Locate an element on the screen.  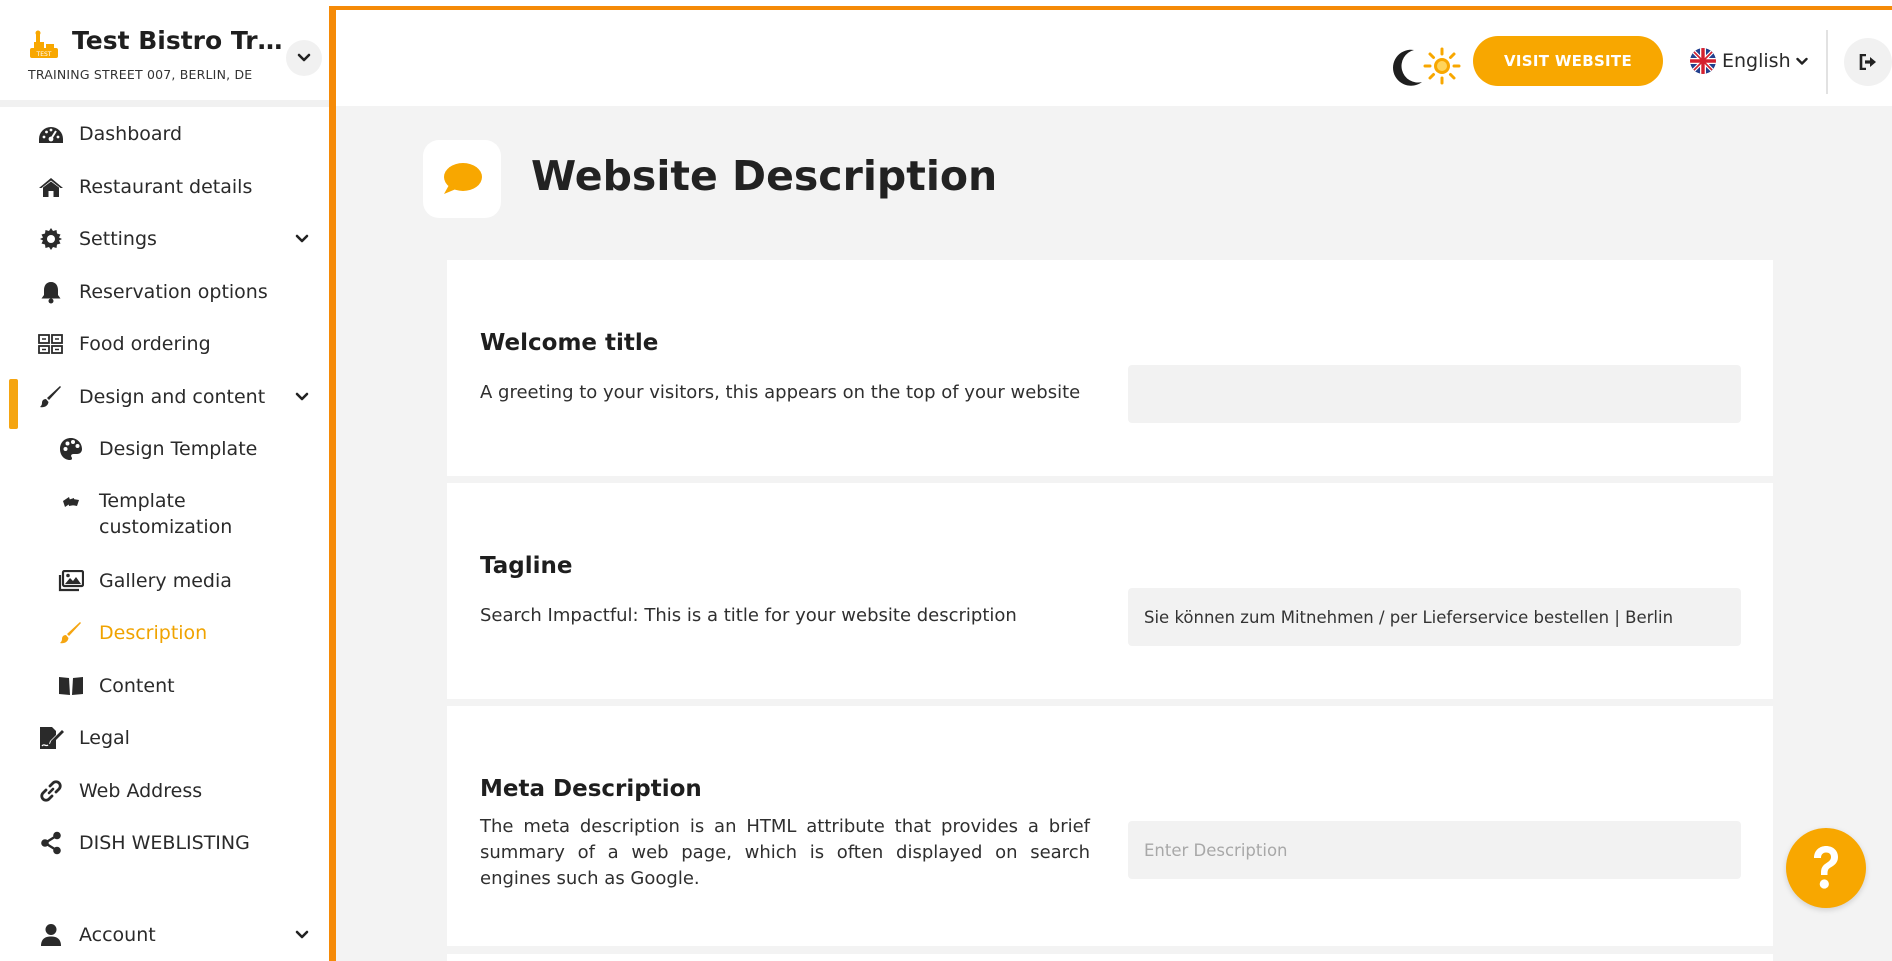
sidebar-item-label: Gallery media is located at coordinates (165, 581).